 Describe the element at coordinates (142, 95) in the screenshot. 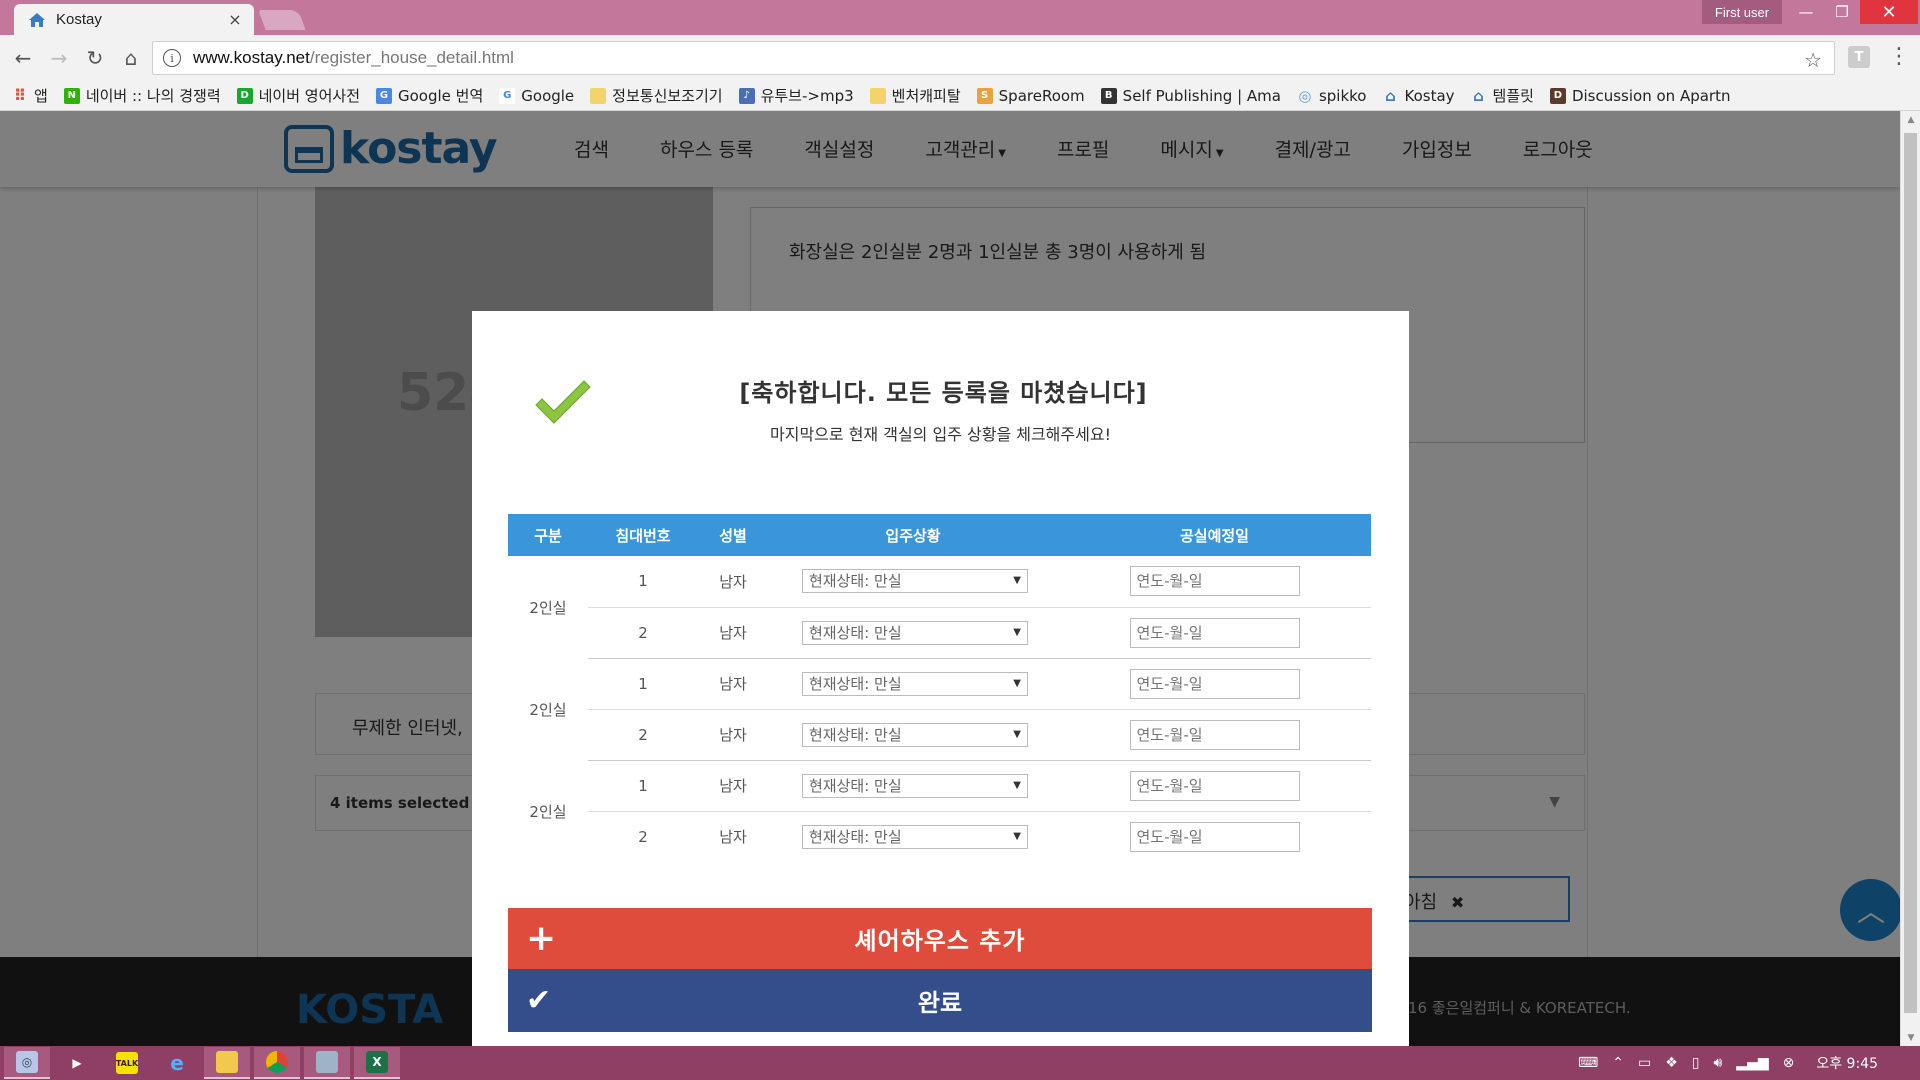

I see `bookmark-item: N 네이버 :: 나의 경쟁력` at that location.